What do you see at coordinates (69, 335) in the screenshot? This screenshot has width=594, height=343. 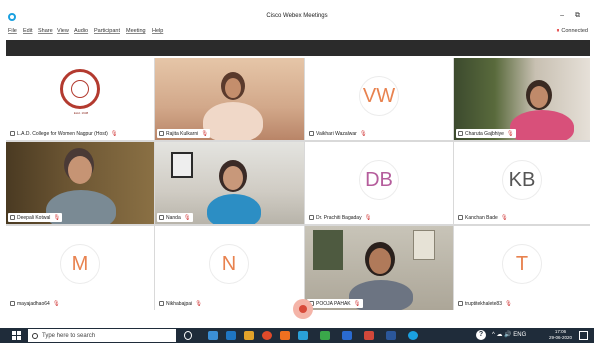 I see `search-placeholder: Type here to search` at bounding box center [69, 335].